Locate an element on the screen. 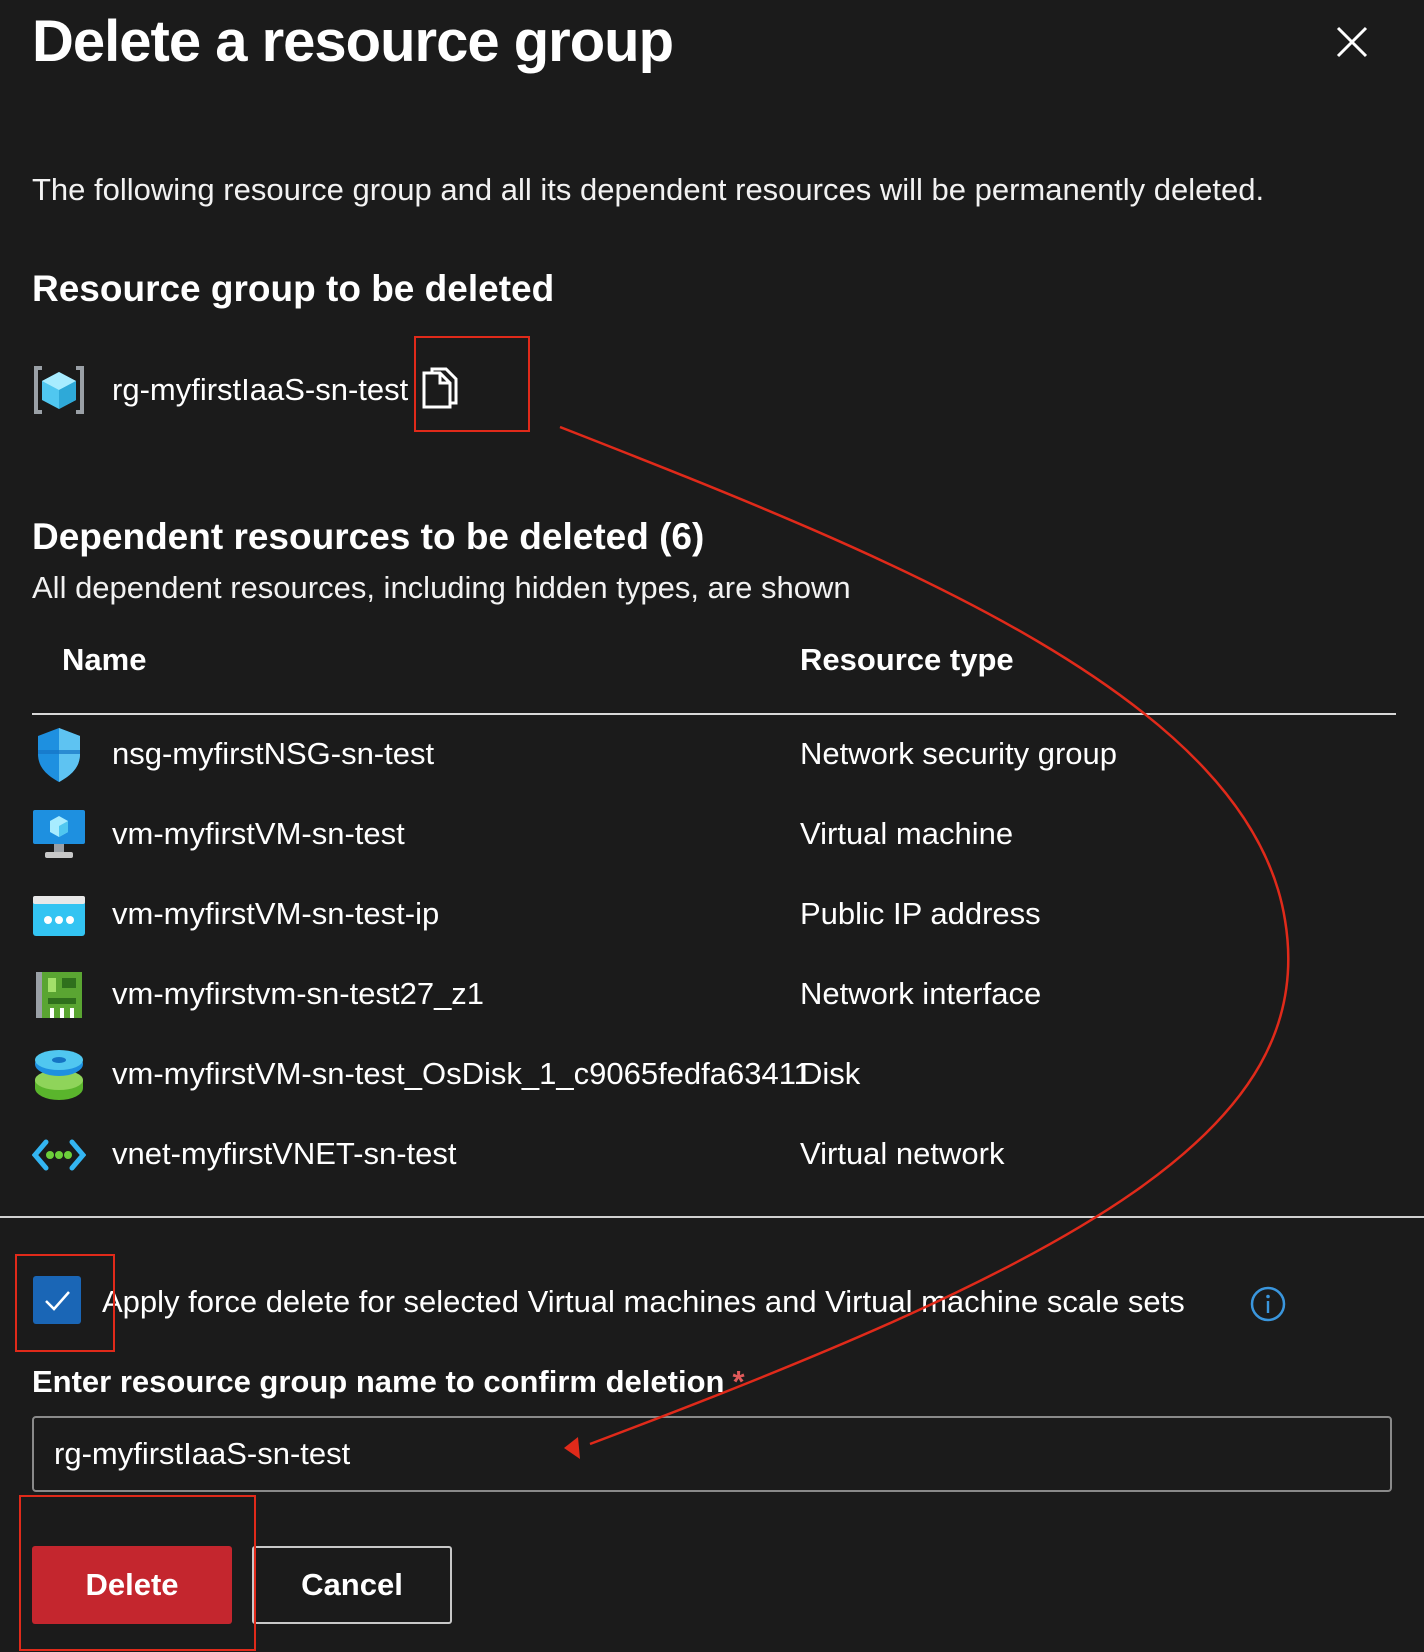 The image size is (1424, 1652). virtual-machine-icon is located at coordinates (59, 834).